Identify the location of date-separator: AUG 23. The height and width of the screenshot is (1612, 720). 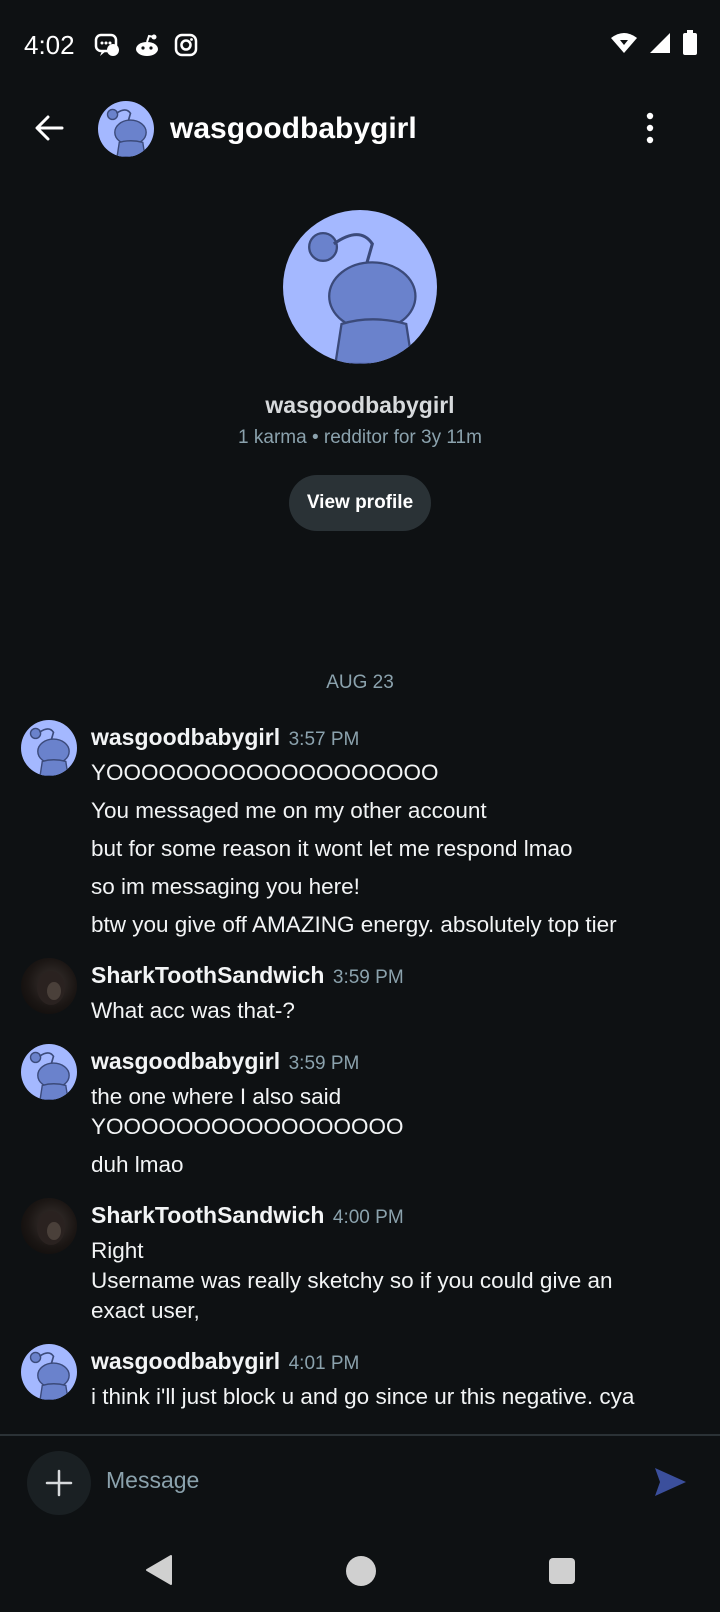
(360, 682).